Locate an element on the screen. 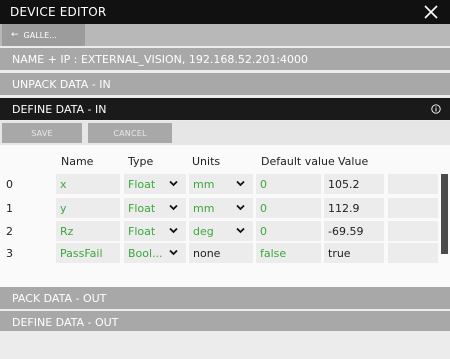 The height and width of the screenshot is (359, 450). column-header-name: Name is located at coordinates (77, 161).